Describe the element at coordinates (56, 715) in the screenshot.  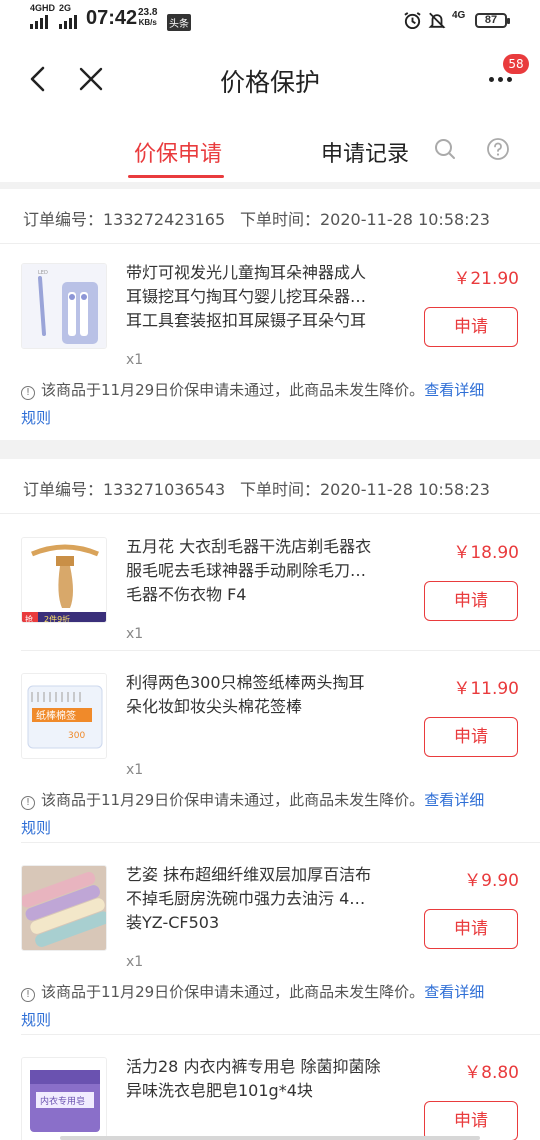
I see `thumb-box-label: 纸棒棉签` at that location.